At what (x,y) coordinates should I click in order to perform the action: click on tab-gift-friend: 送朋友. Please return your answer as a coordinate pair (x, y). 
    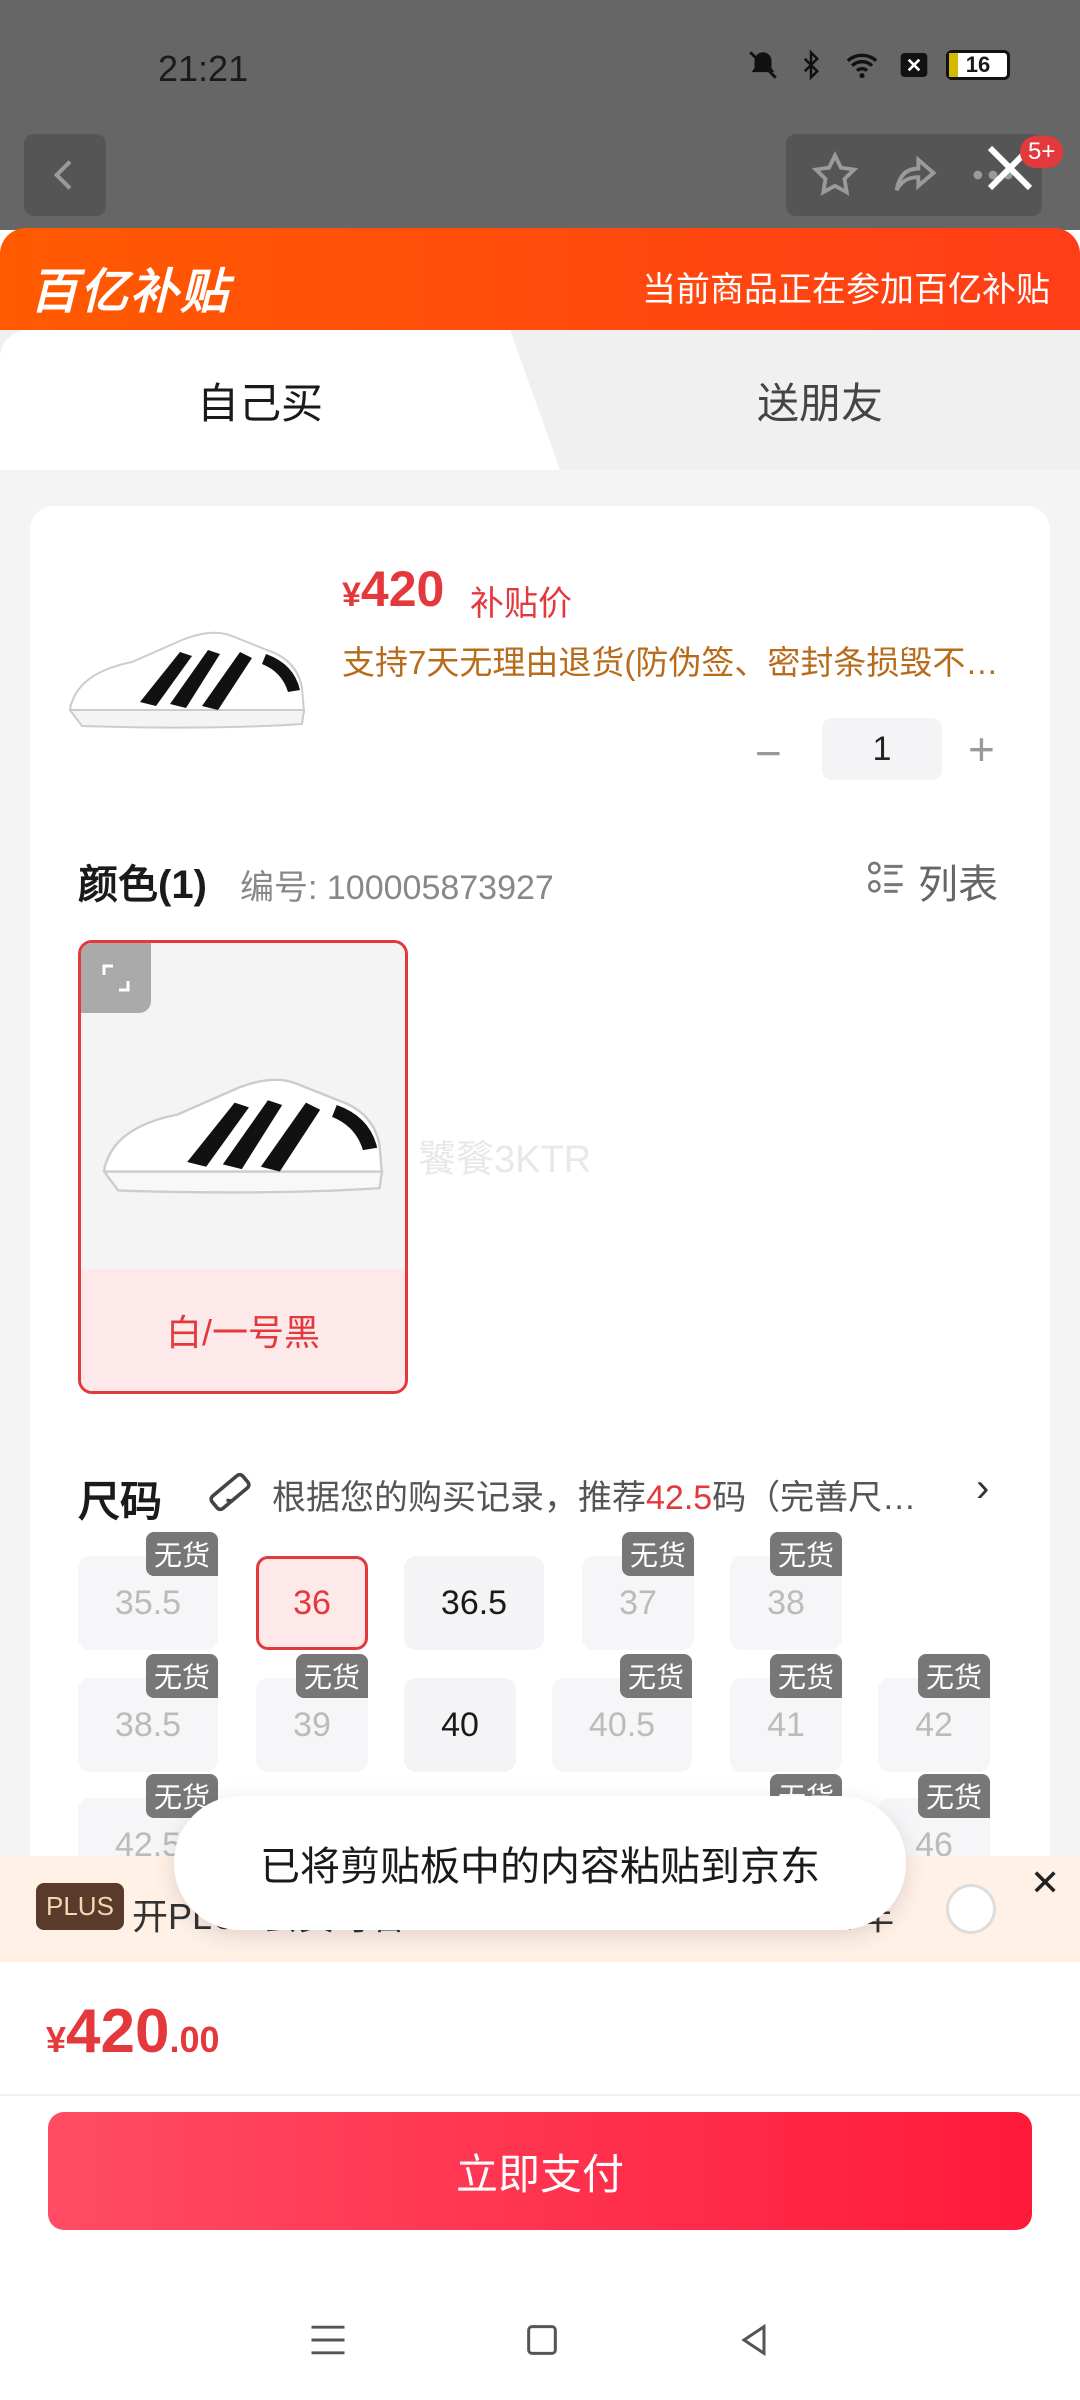
    Looking at the image, I should click on (820, 400).